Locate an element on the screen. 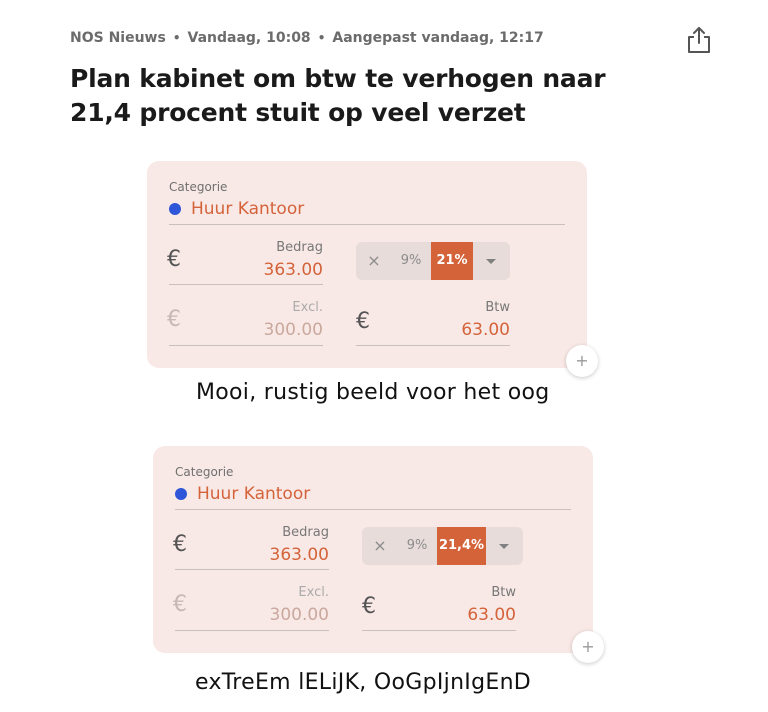  vat-option-selected: 21% is located at coordinates (452, 261).